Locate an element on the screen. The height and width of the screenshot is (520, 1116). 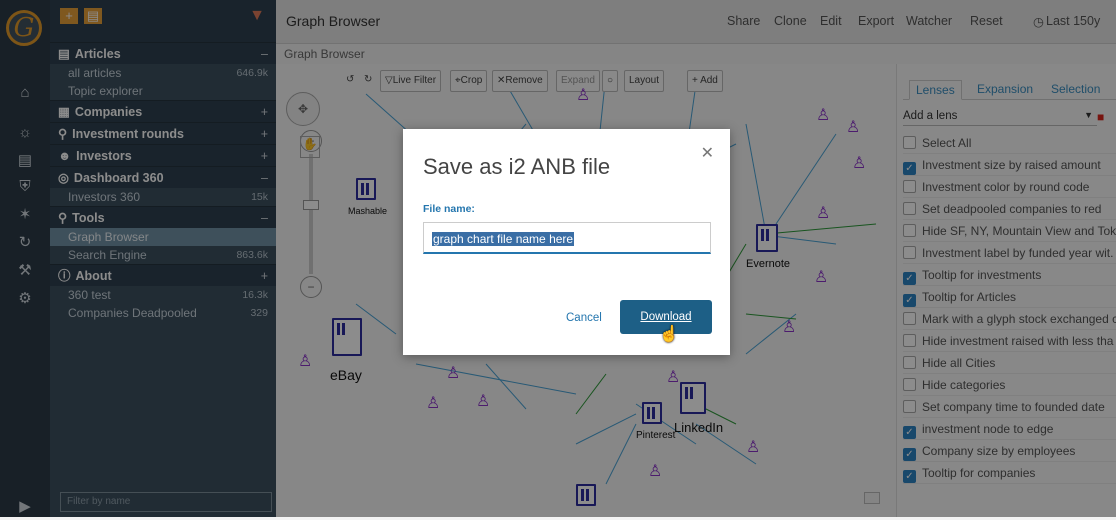
hand-cursor-icon: ☝ is located at coordinates (669, 334).